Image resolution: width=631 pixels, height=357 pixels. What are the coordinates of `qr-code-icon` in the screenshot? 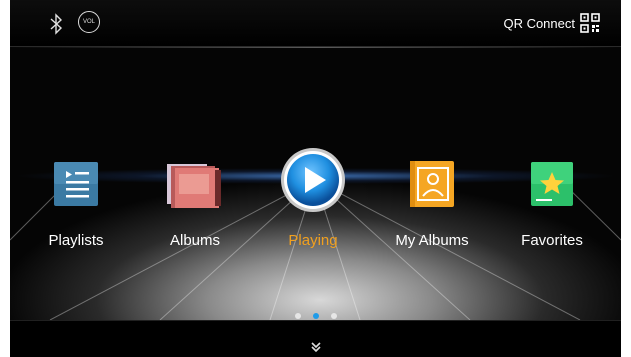 It's located at (590, 23).